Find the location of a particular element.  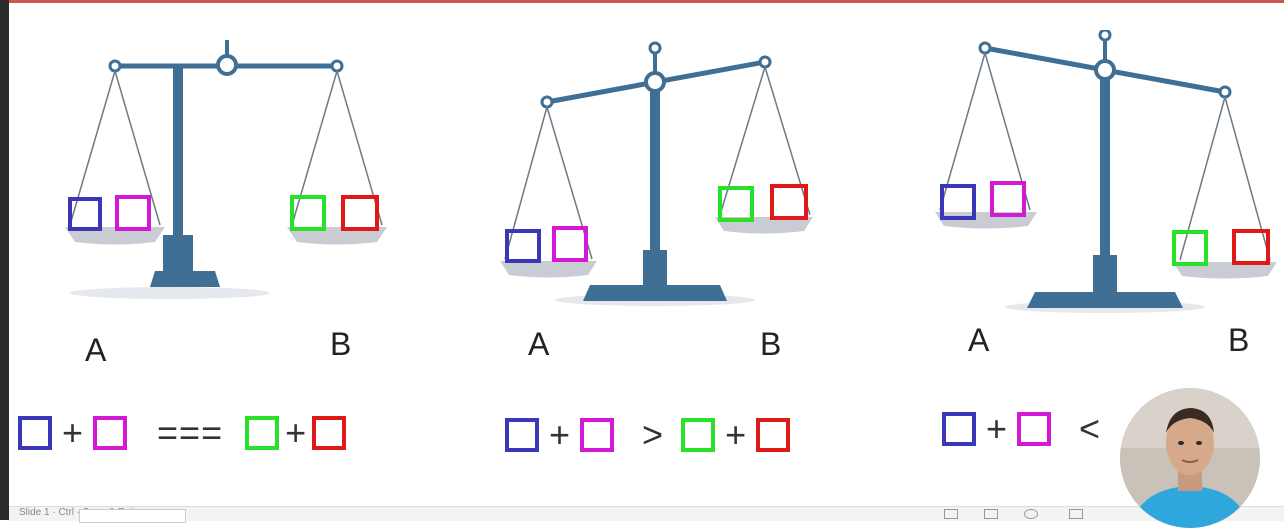

slide-view-icon is located at coordinates (991, 514).